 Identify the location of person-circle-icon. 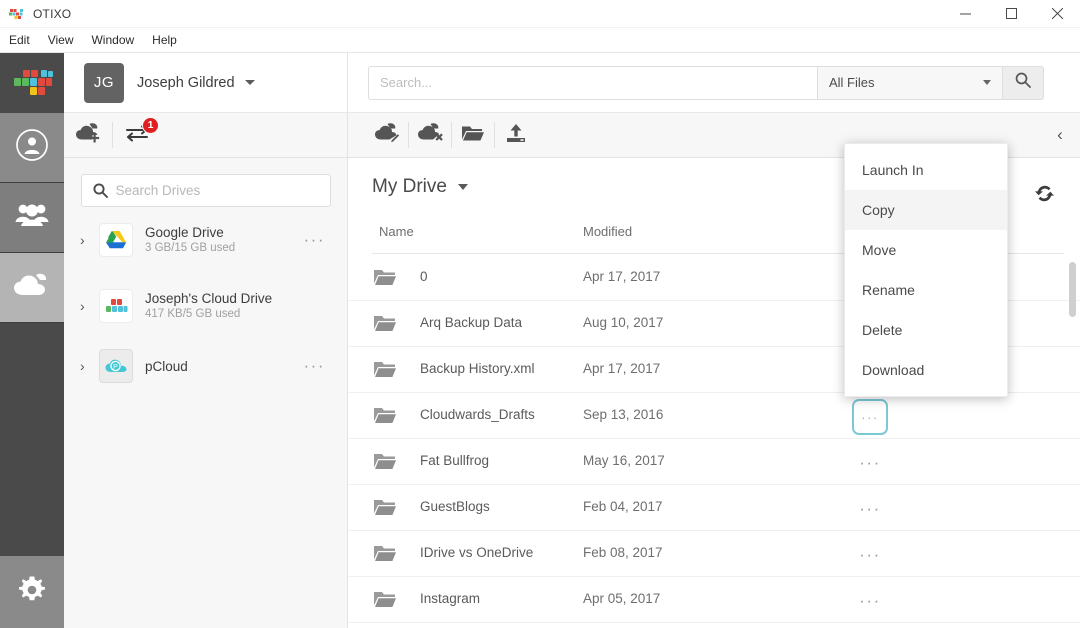
(32, 147).